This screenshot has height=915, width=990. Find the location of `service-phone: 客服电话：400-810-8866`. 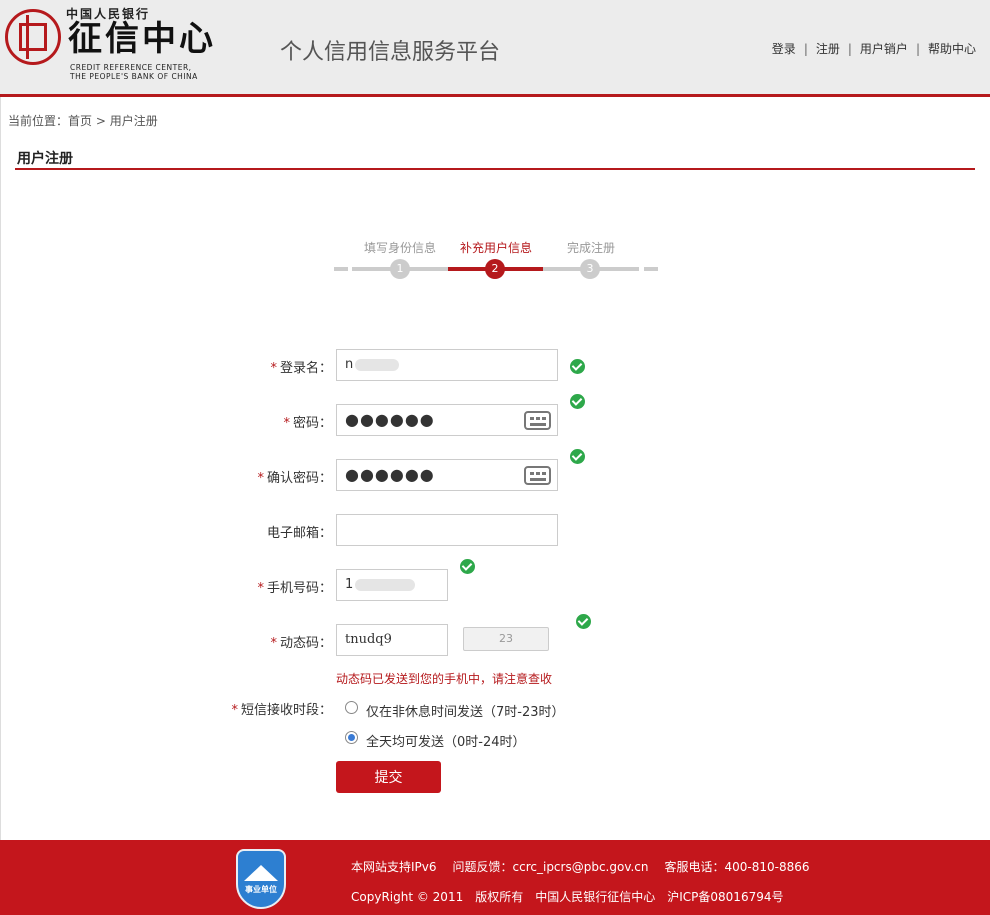

service-phone: 客服电话：400-810-8866 is located at coordinates (737, 867).